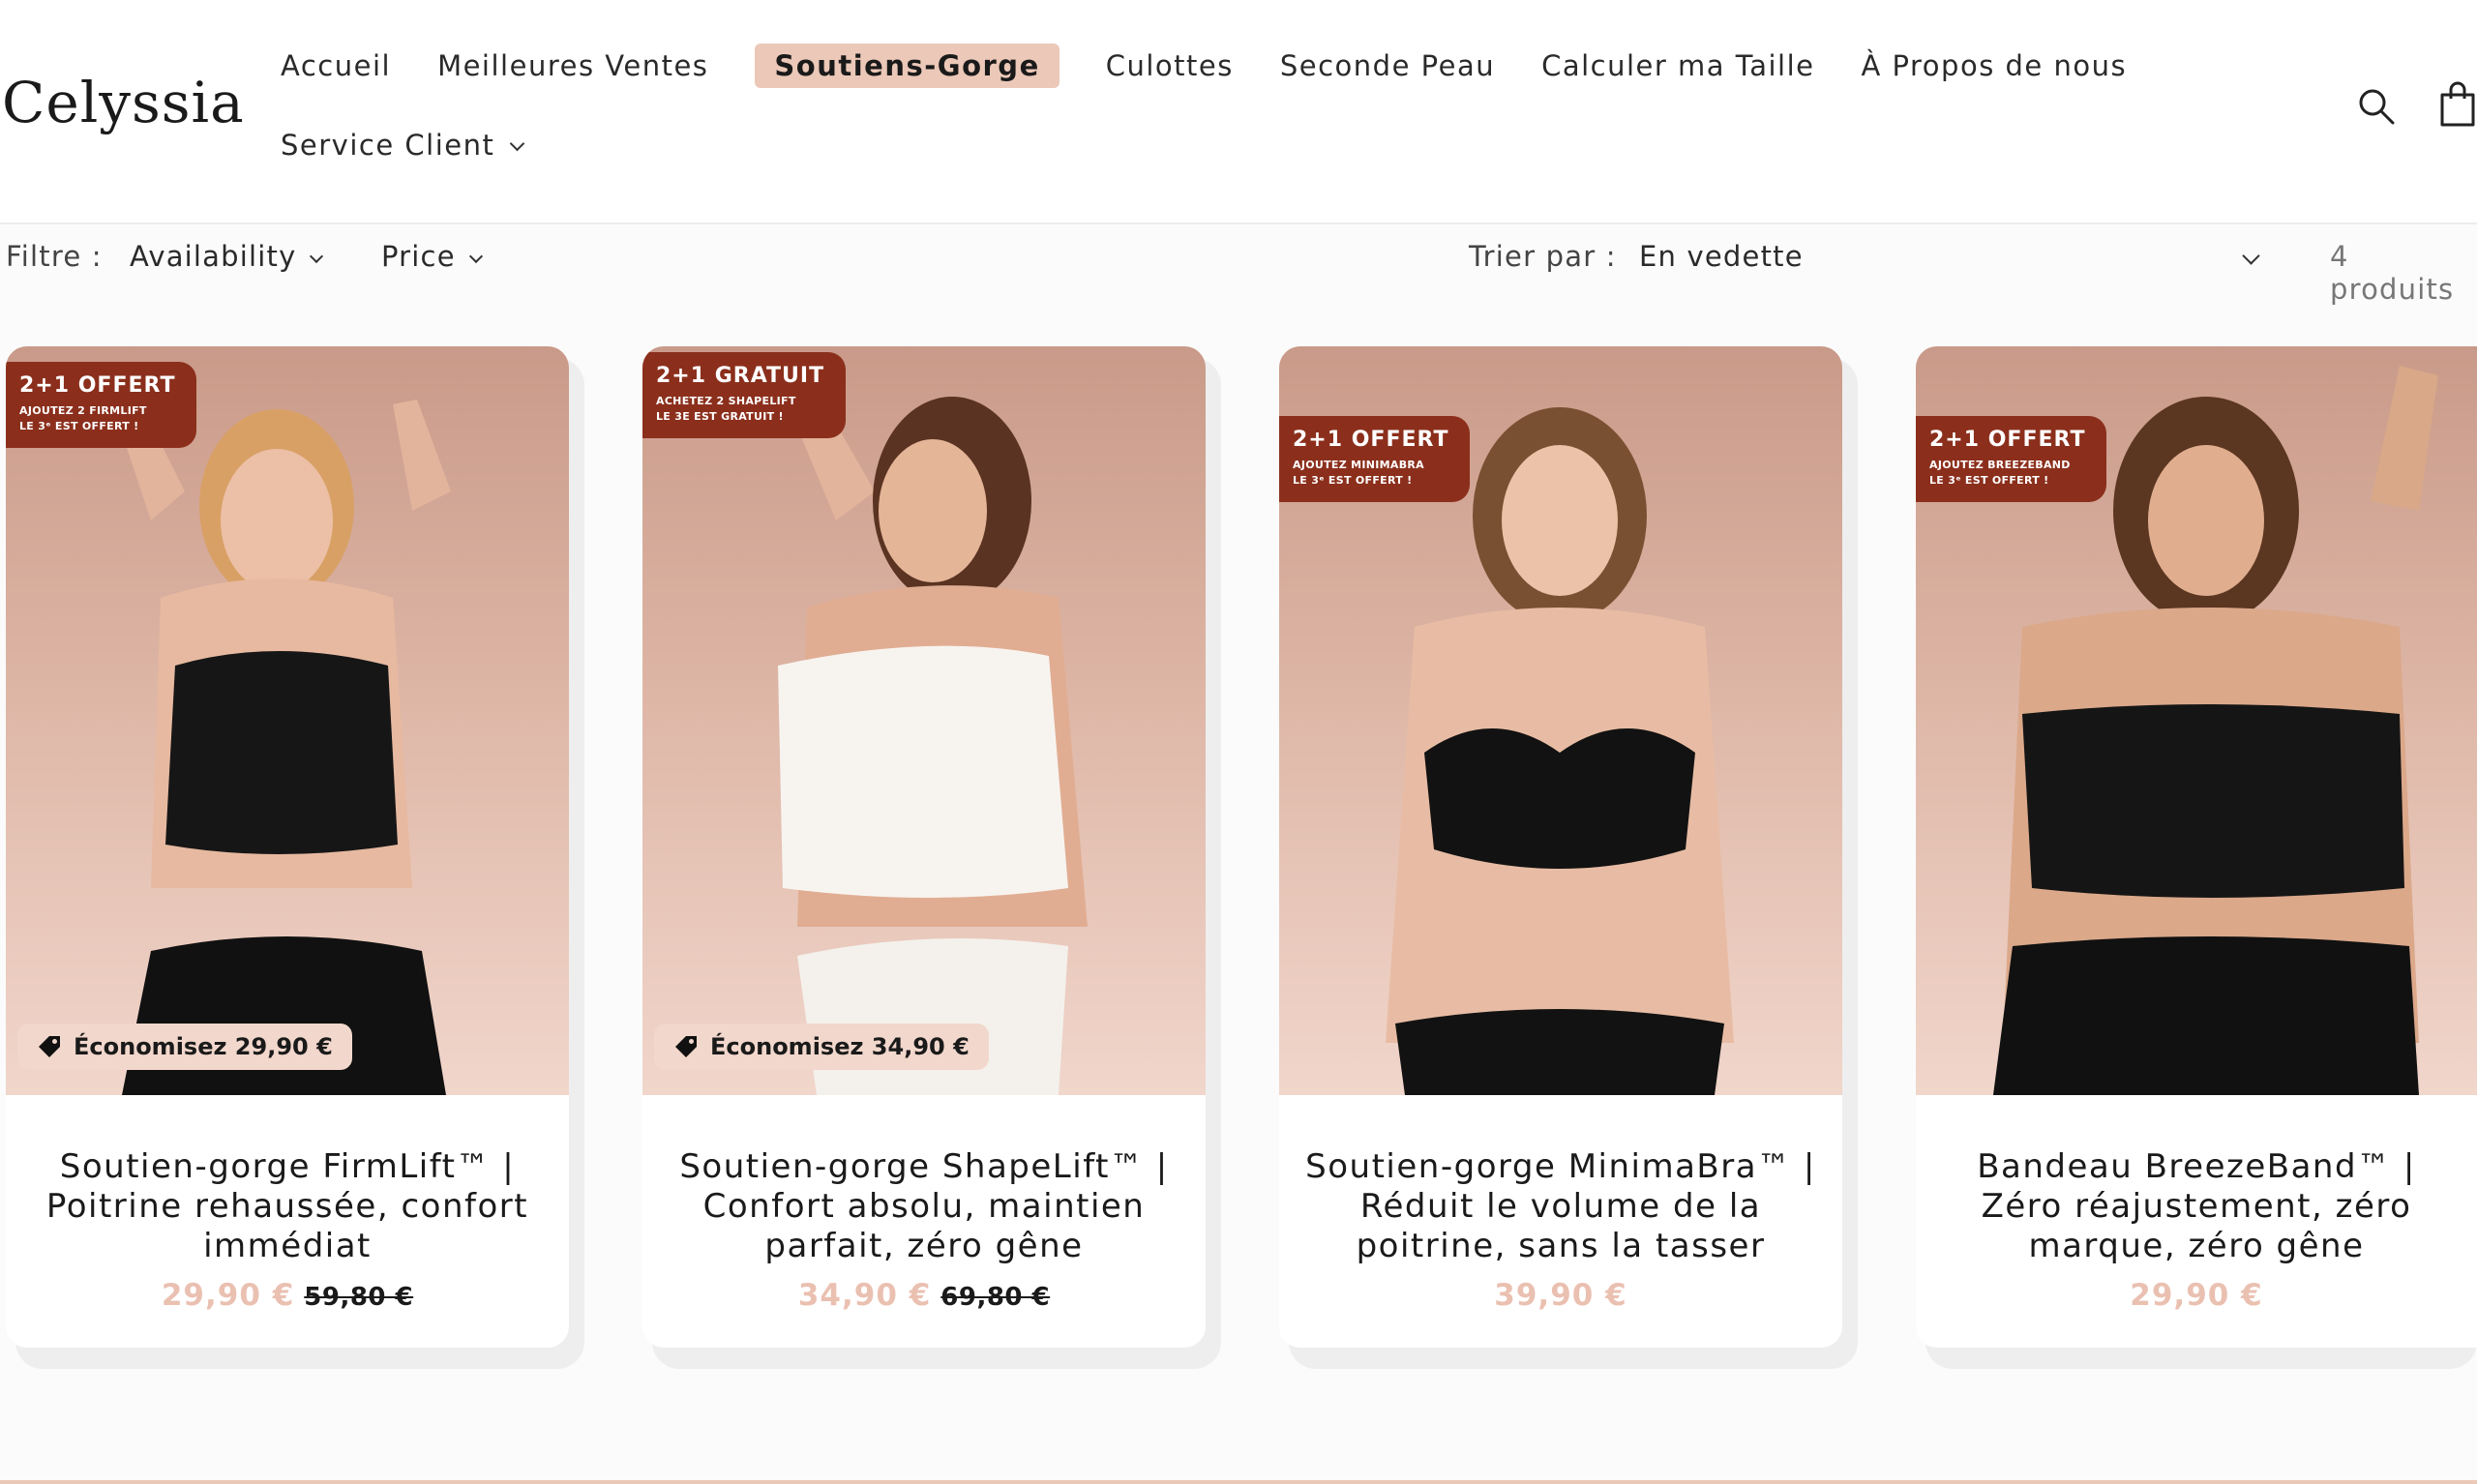 The height and width of the screenshot is (1484, 2477). I want to click on nav-item-seconde-peau: Seconde Peau, so click(1387, 65).